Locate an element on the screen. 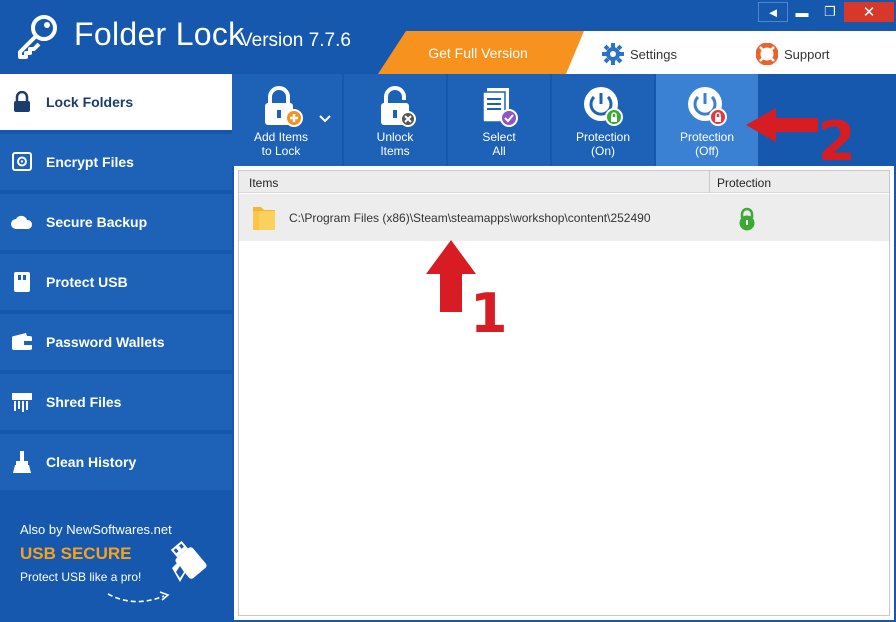  select-all-icon is located at coordinates (500, 107).